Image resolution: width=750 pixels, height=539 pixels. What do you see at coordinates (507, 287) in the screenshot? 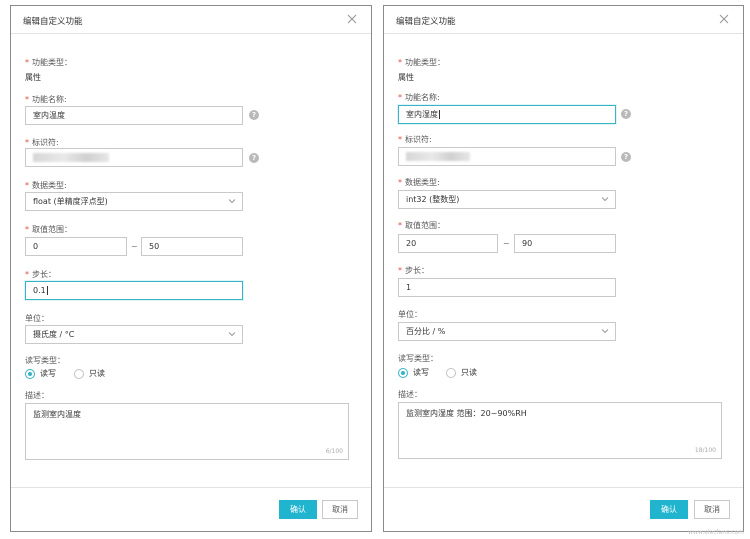
I see `step-input: 1` at bounding box center [507, 287].